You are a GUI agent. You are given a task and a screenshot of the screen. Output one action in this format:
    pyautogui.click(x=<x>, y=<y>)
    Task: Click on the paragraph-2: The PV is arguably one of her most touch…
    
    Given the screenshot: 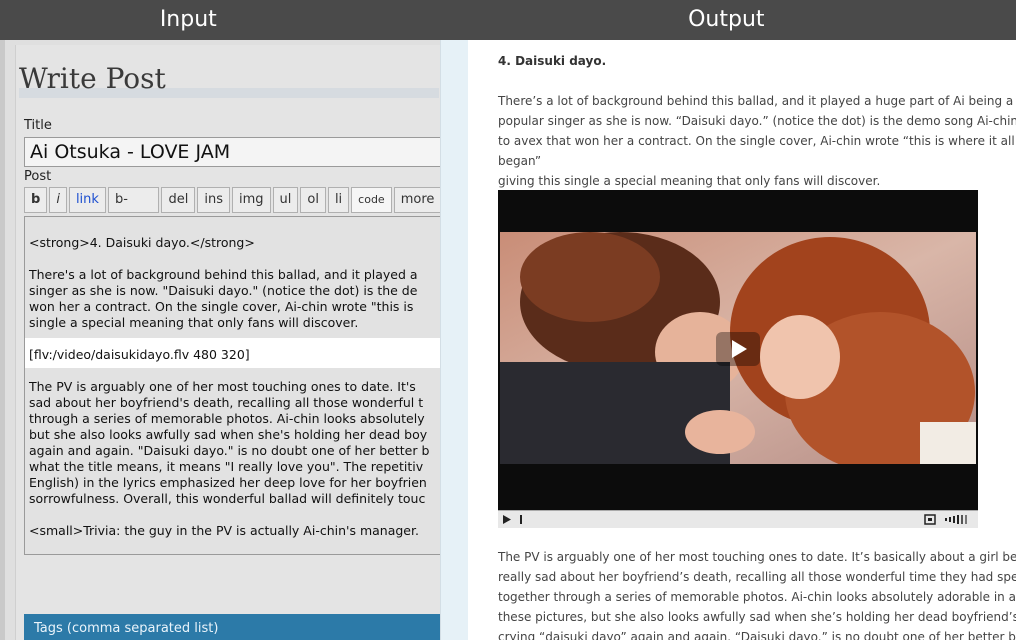 What is the action you would take?
    pyautogui.click(x=757, y=593)
    